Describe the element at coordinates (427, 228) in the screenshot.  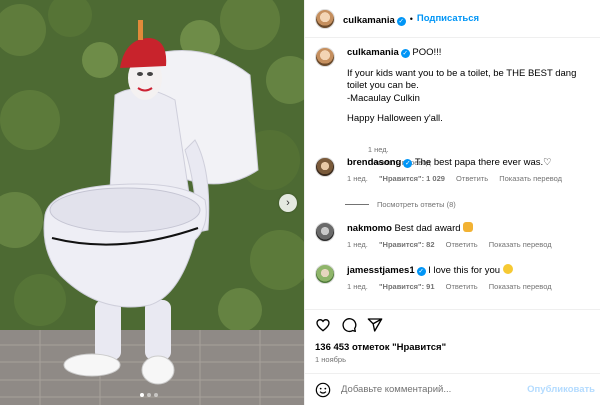
I see `comment-text: Best dad award` at that location.